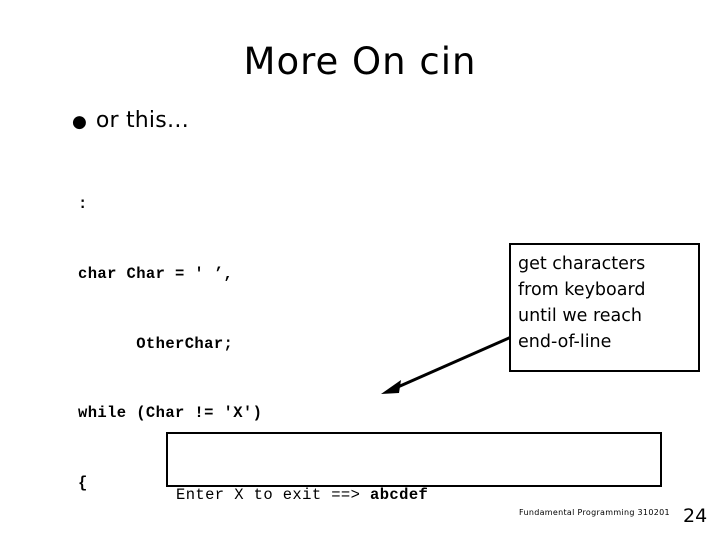  What do you see at coordinates (156, 343) in the screenshot?
I see `code-line: OtherChar;` at bounding box center [156, 343].